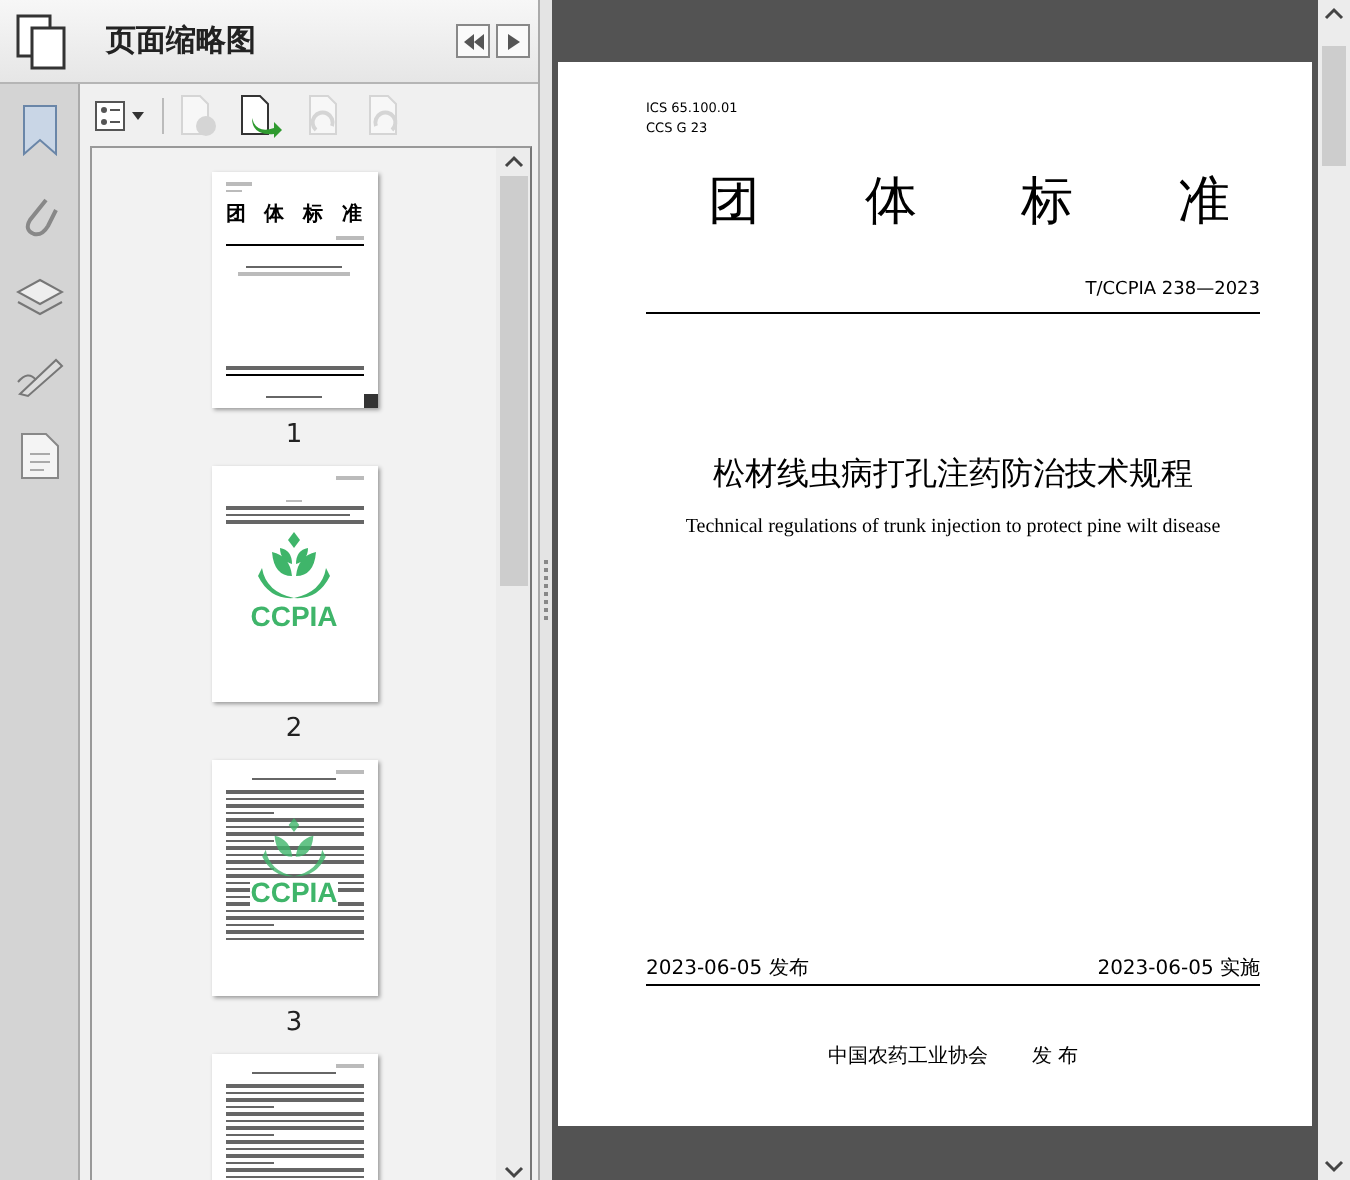 The image size is (1350, 1180). I want to click on wheat-leaf-icon, so click(294, 565).